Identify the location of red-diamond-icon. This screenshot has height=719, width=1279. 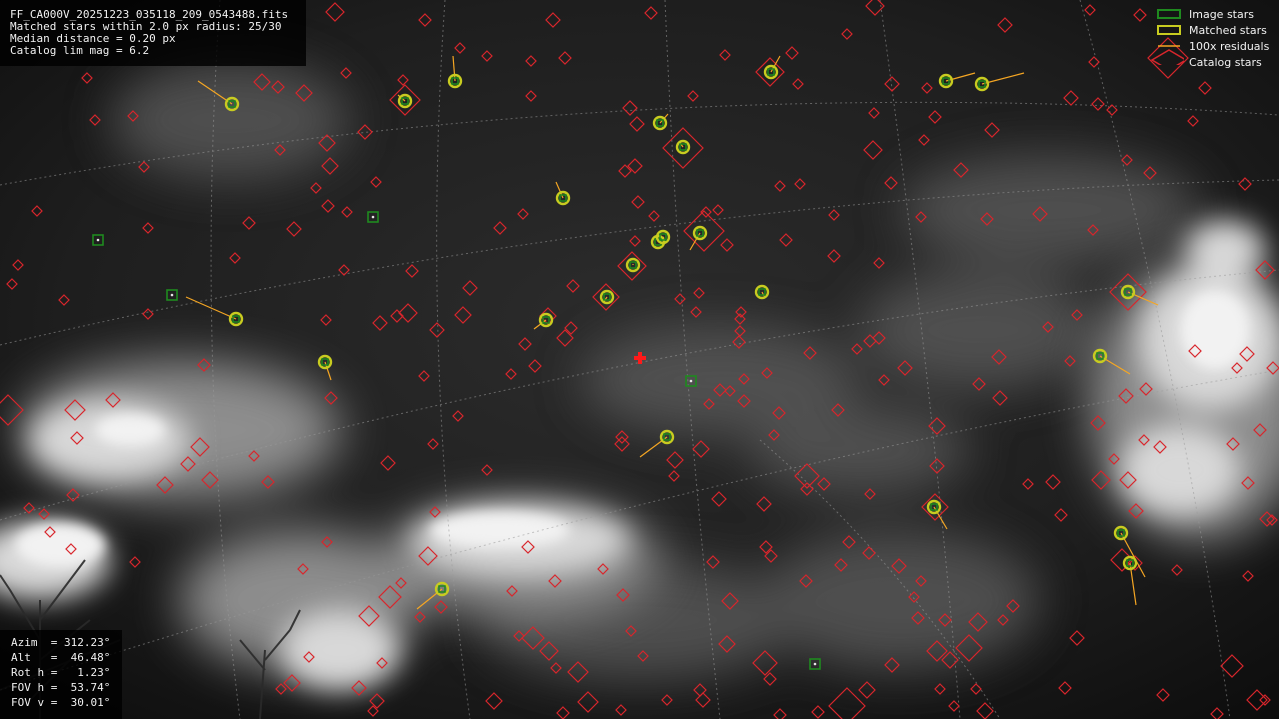
(1167, 57).